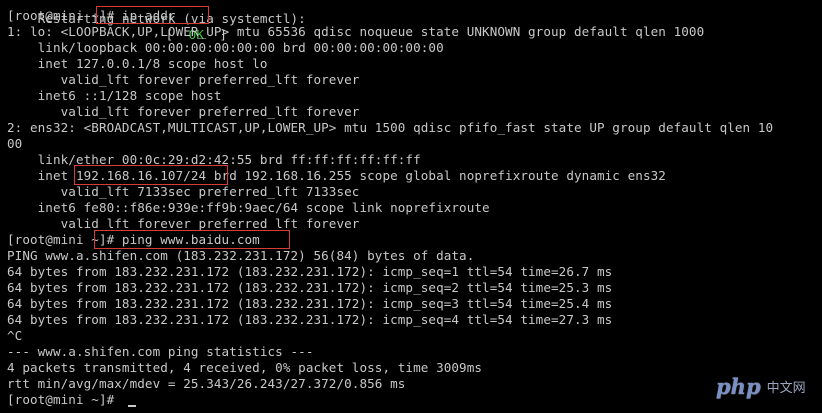  What do you see at coordinates (183, 191) in the screenshot?
I see `terminal-line: valid_lft 7133sec preferred_lft 7133sec` at bounding box center [183, 191].